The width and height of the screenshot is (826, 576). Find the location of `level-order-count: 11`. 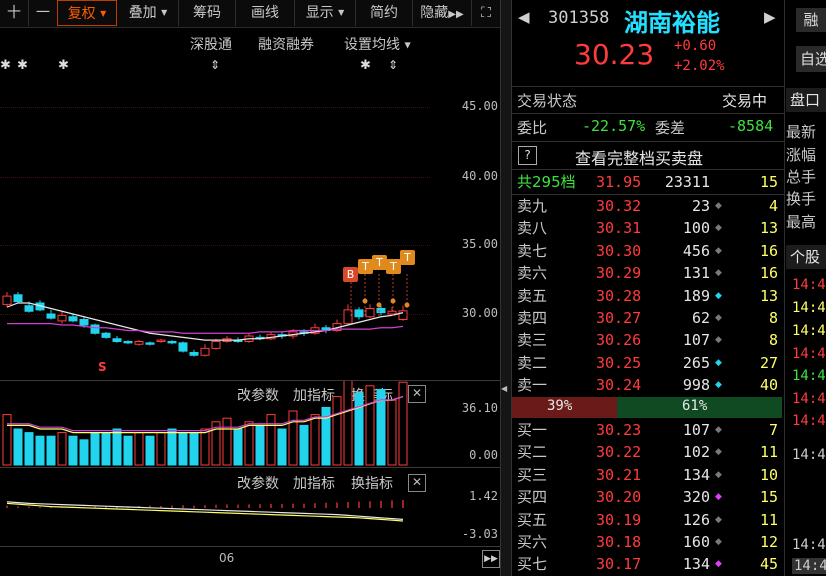

level-order-count: 11 is located at coordinates (768, 519).